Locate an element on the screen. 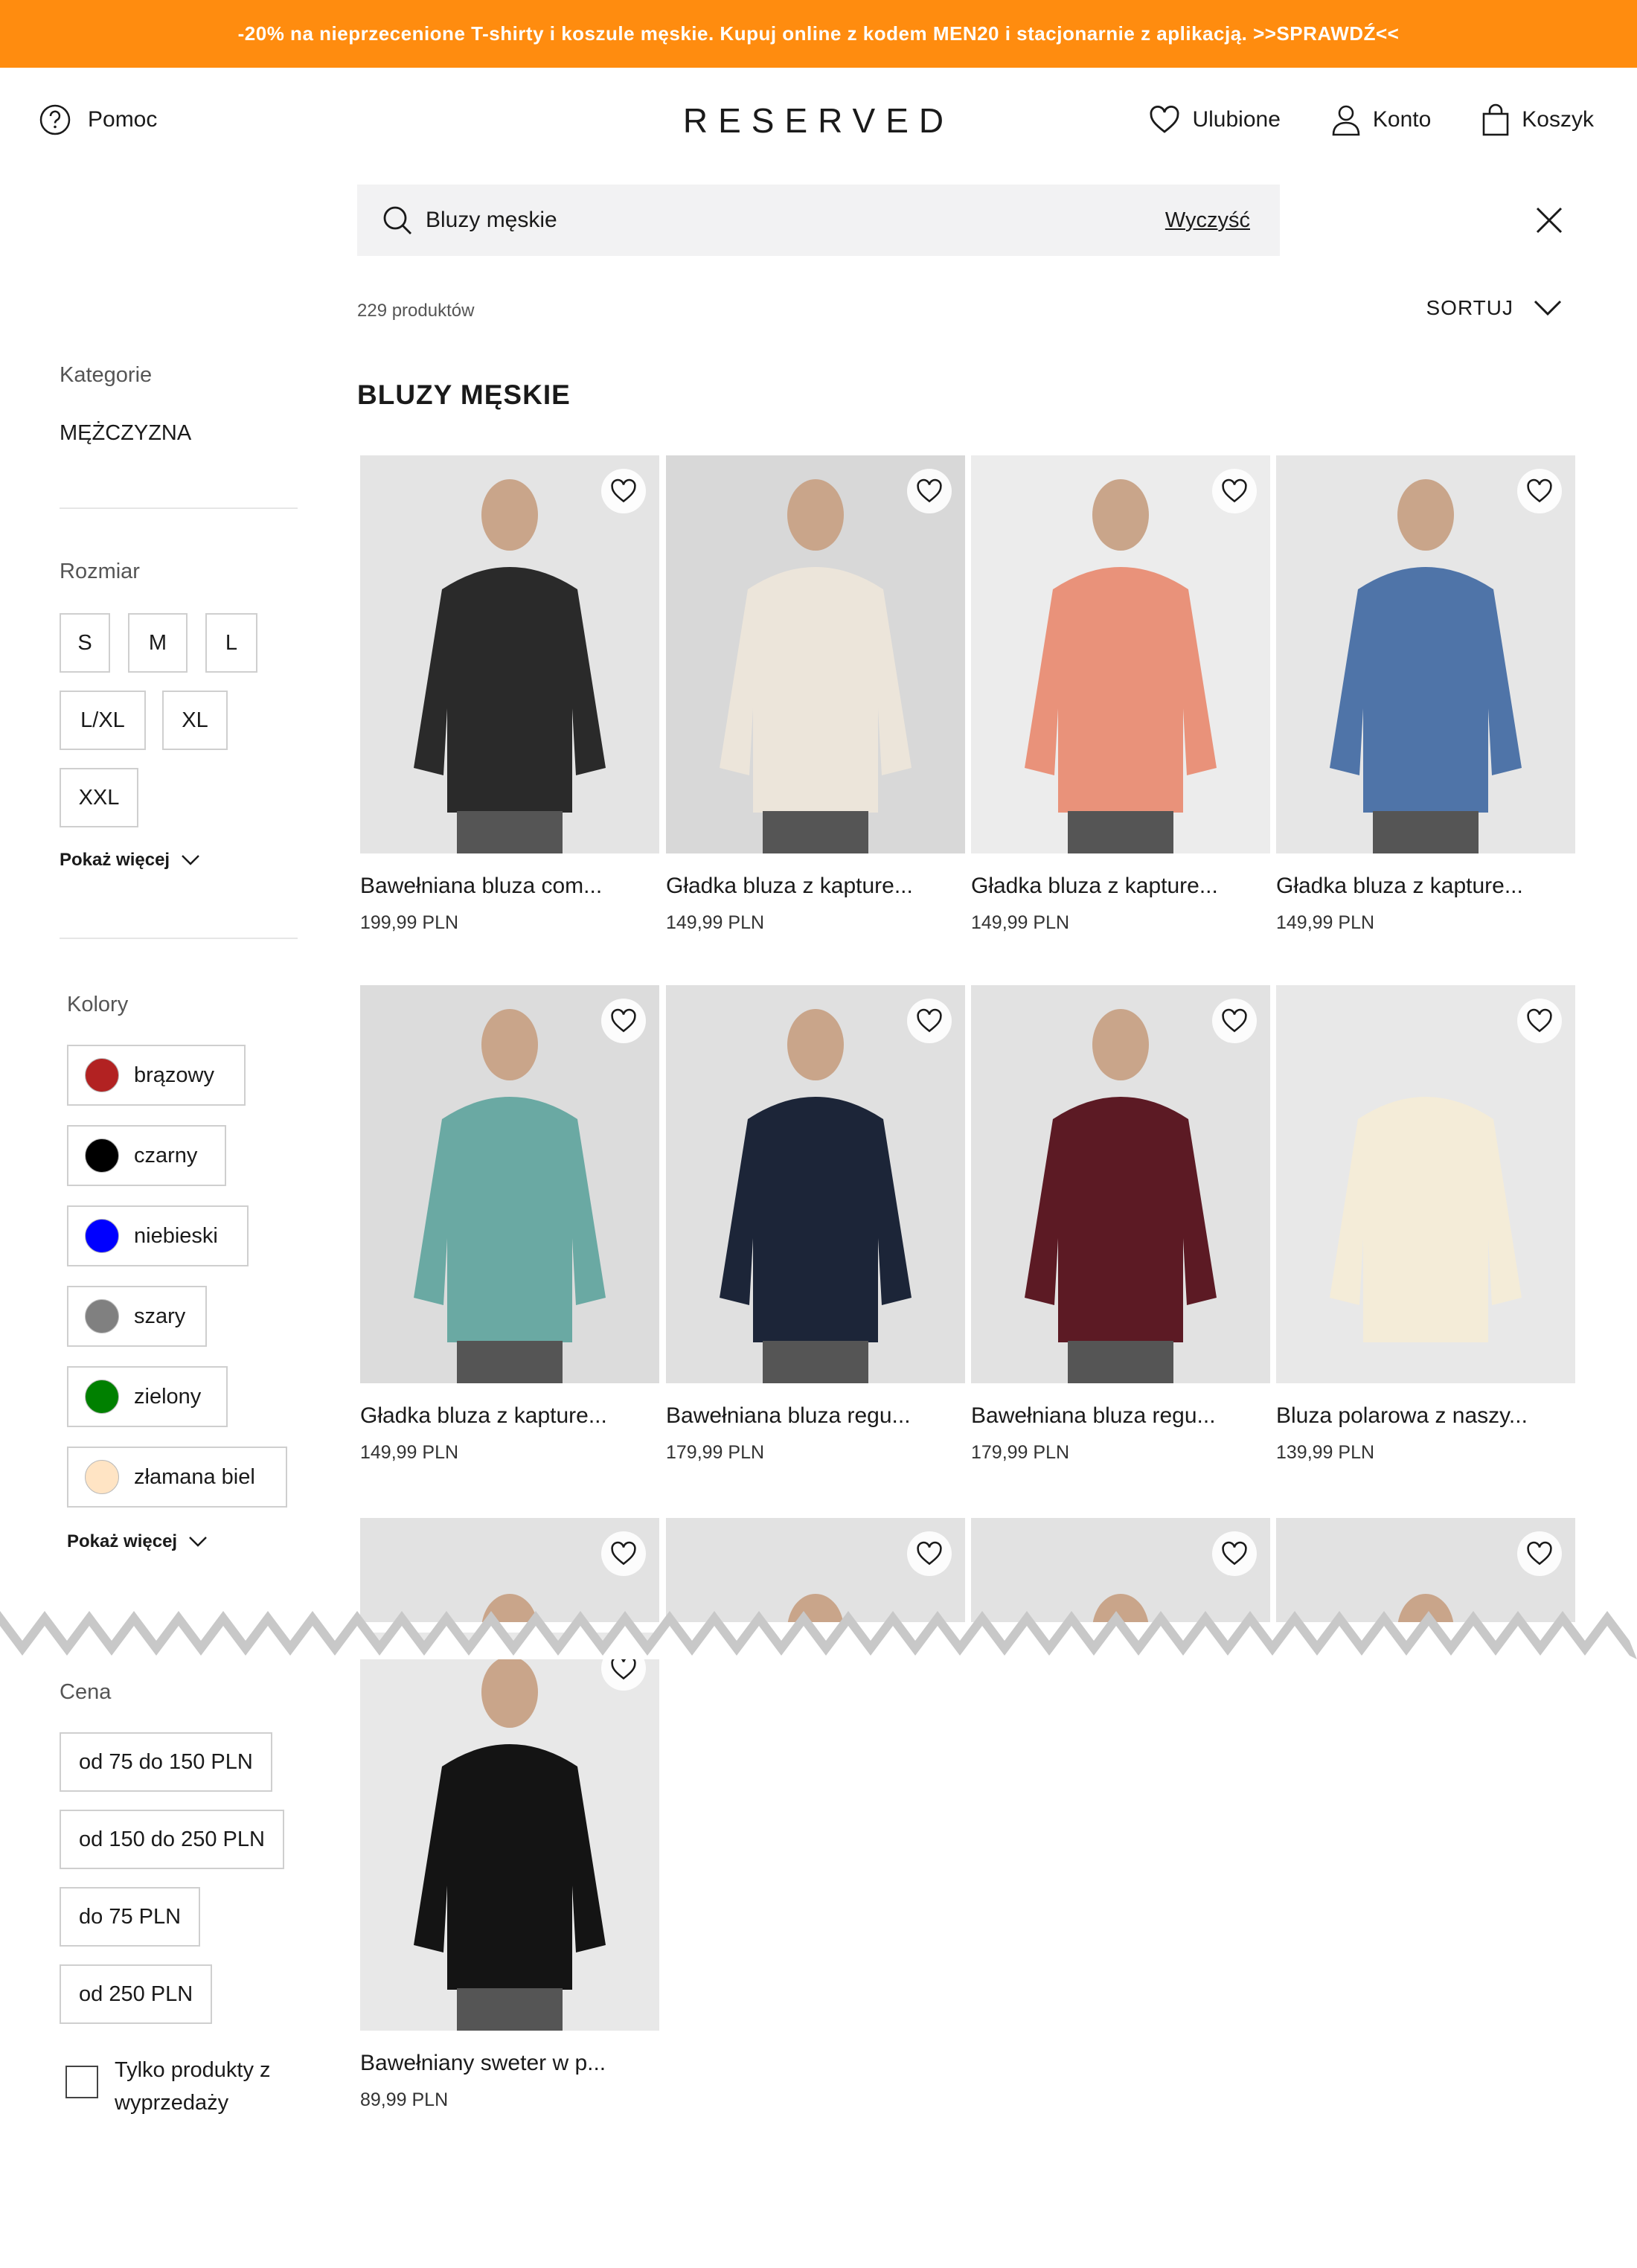  price-chip: od 75 do 150 PLN is located at coordinates (166, 1762).